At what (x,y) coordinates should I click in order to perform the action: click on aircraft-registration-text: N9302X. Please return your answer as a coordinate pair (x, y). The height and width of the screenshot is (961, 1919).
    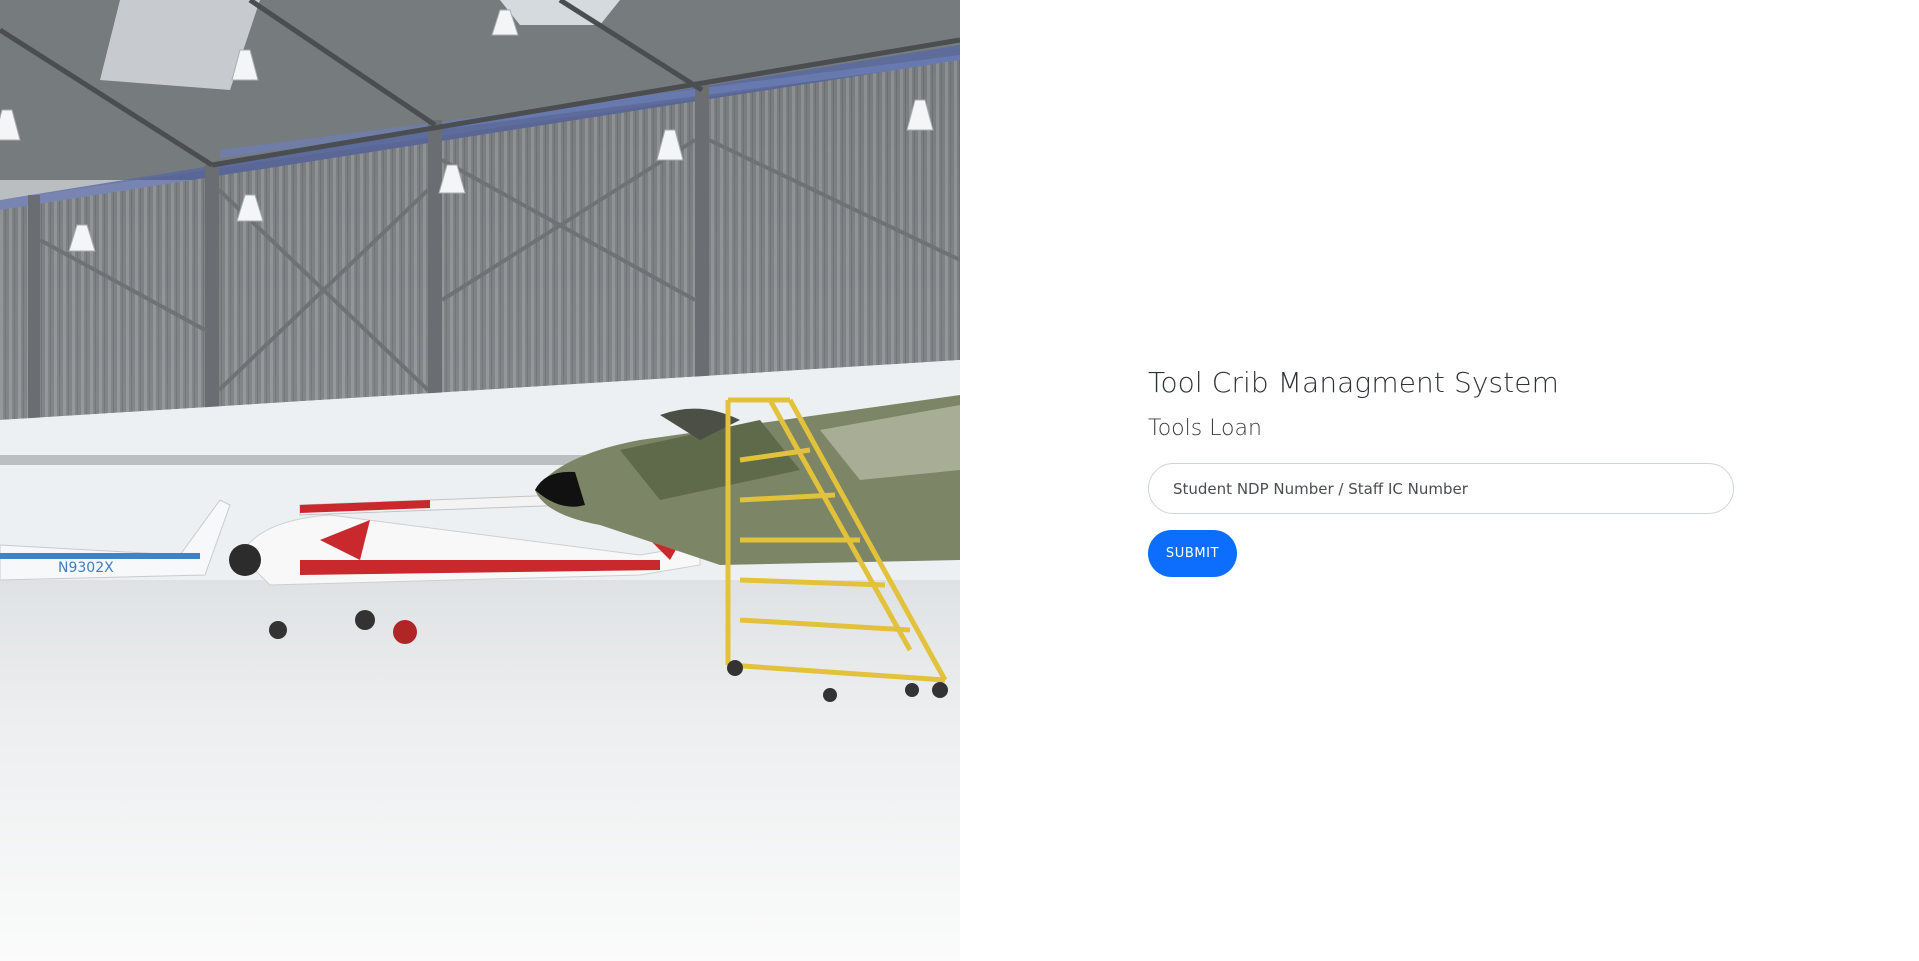
    Looking at the image, I should click on (86, 568).